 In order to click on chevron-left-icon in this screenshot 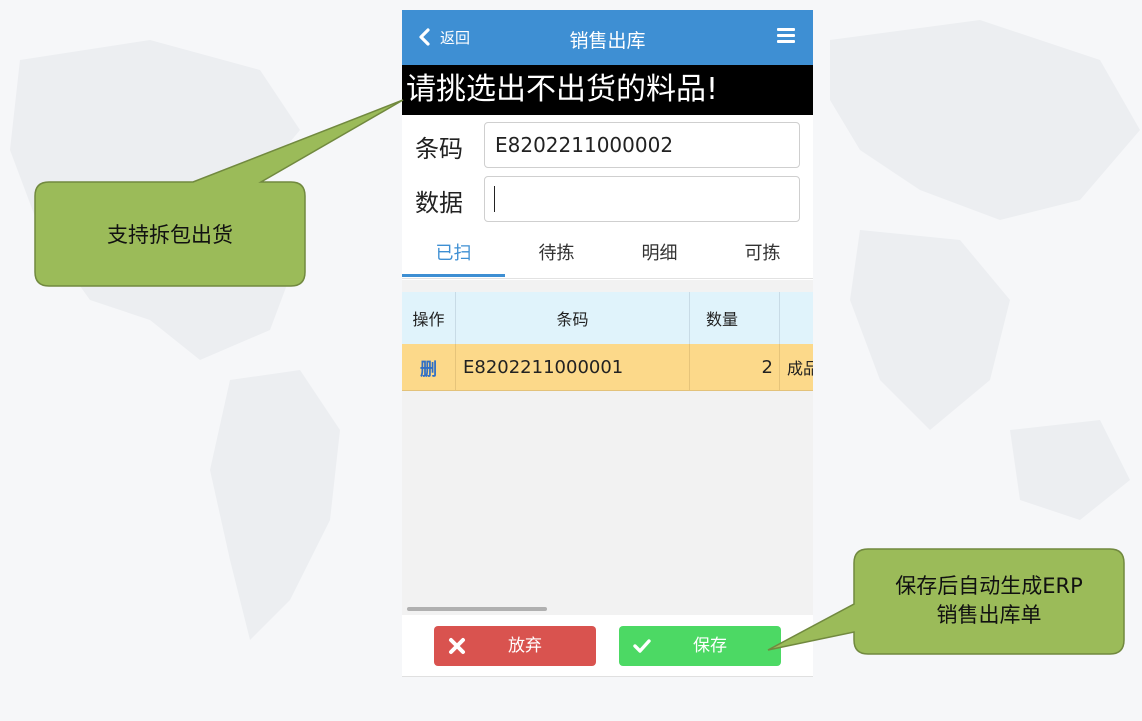, I will do `click(424, 37)`.